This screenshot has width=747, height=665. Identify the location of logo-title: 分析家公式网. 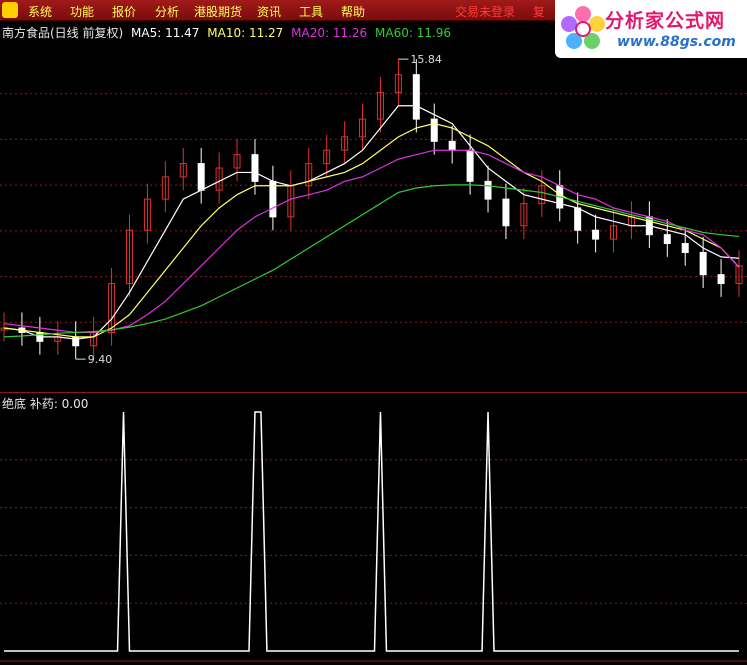
(665, 21).